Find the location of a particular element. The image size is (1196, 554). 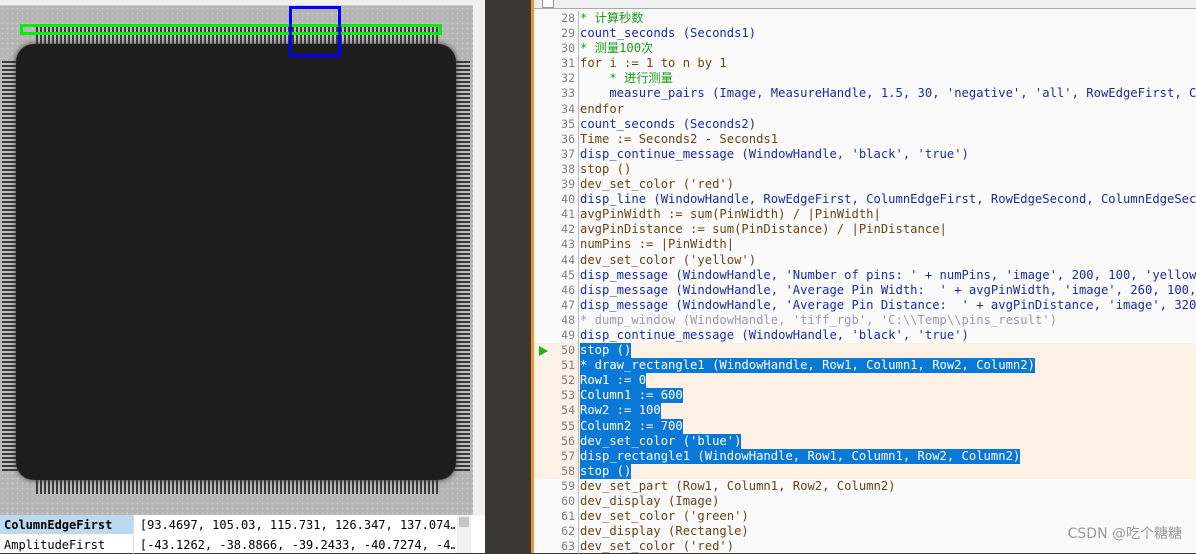

line-number: 63 is located at coordinates (554, 546).